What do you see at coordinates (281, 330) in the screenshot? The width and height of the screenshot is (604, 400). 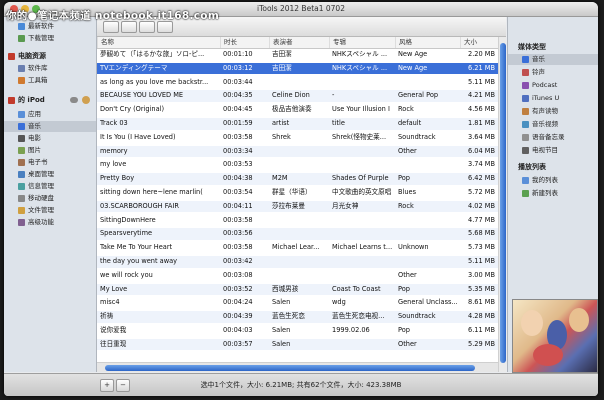 I see `table-cell: Salen` at bounding box center [281, 330].